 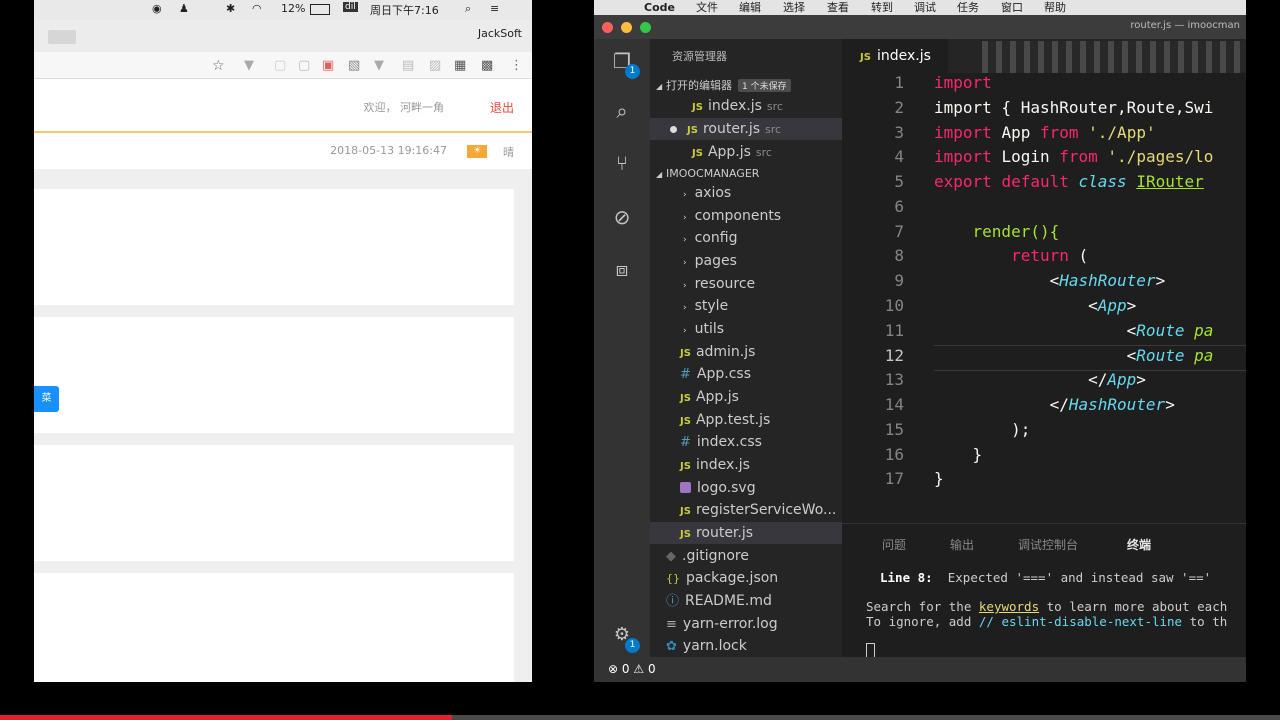 What do you see at coordinates (746, 216) in the screenshot?
I see `folder-item: › components` at bounding box center [746, 216].